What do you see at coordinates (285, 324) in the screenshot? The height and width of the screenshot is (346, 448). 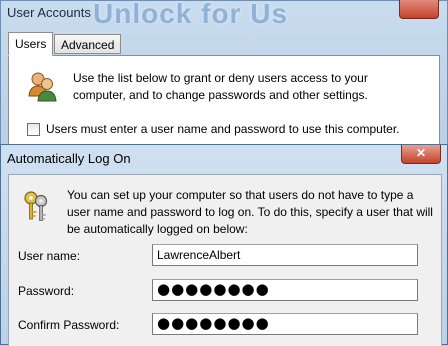 I see `confirm-password-input: ●●●●●●●●` at bounding box center [285, 324].